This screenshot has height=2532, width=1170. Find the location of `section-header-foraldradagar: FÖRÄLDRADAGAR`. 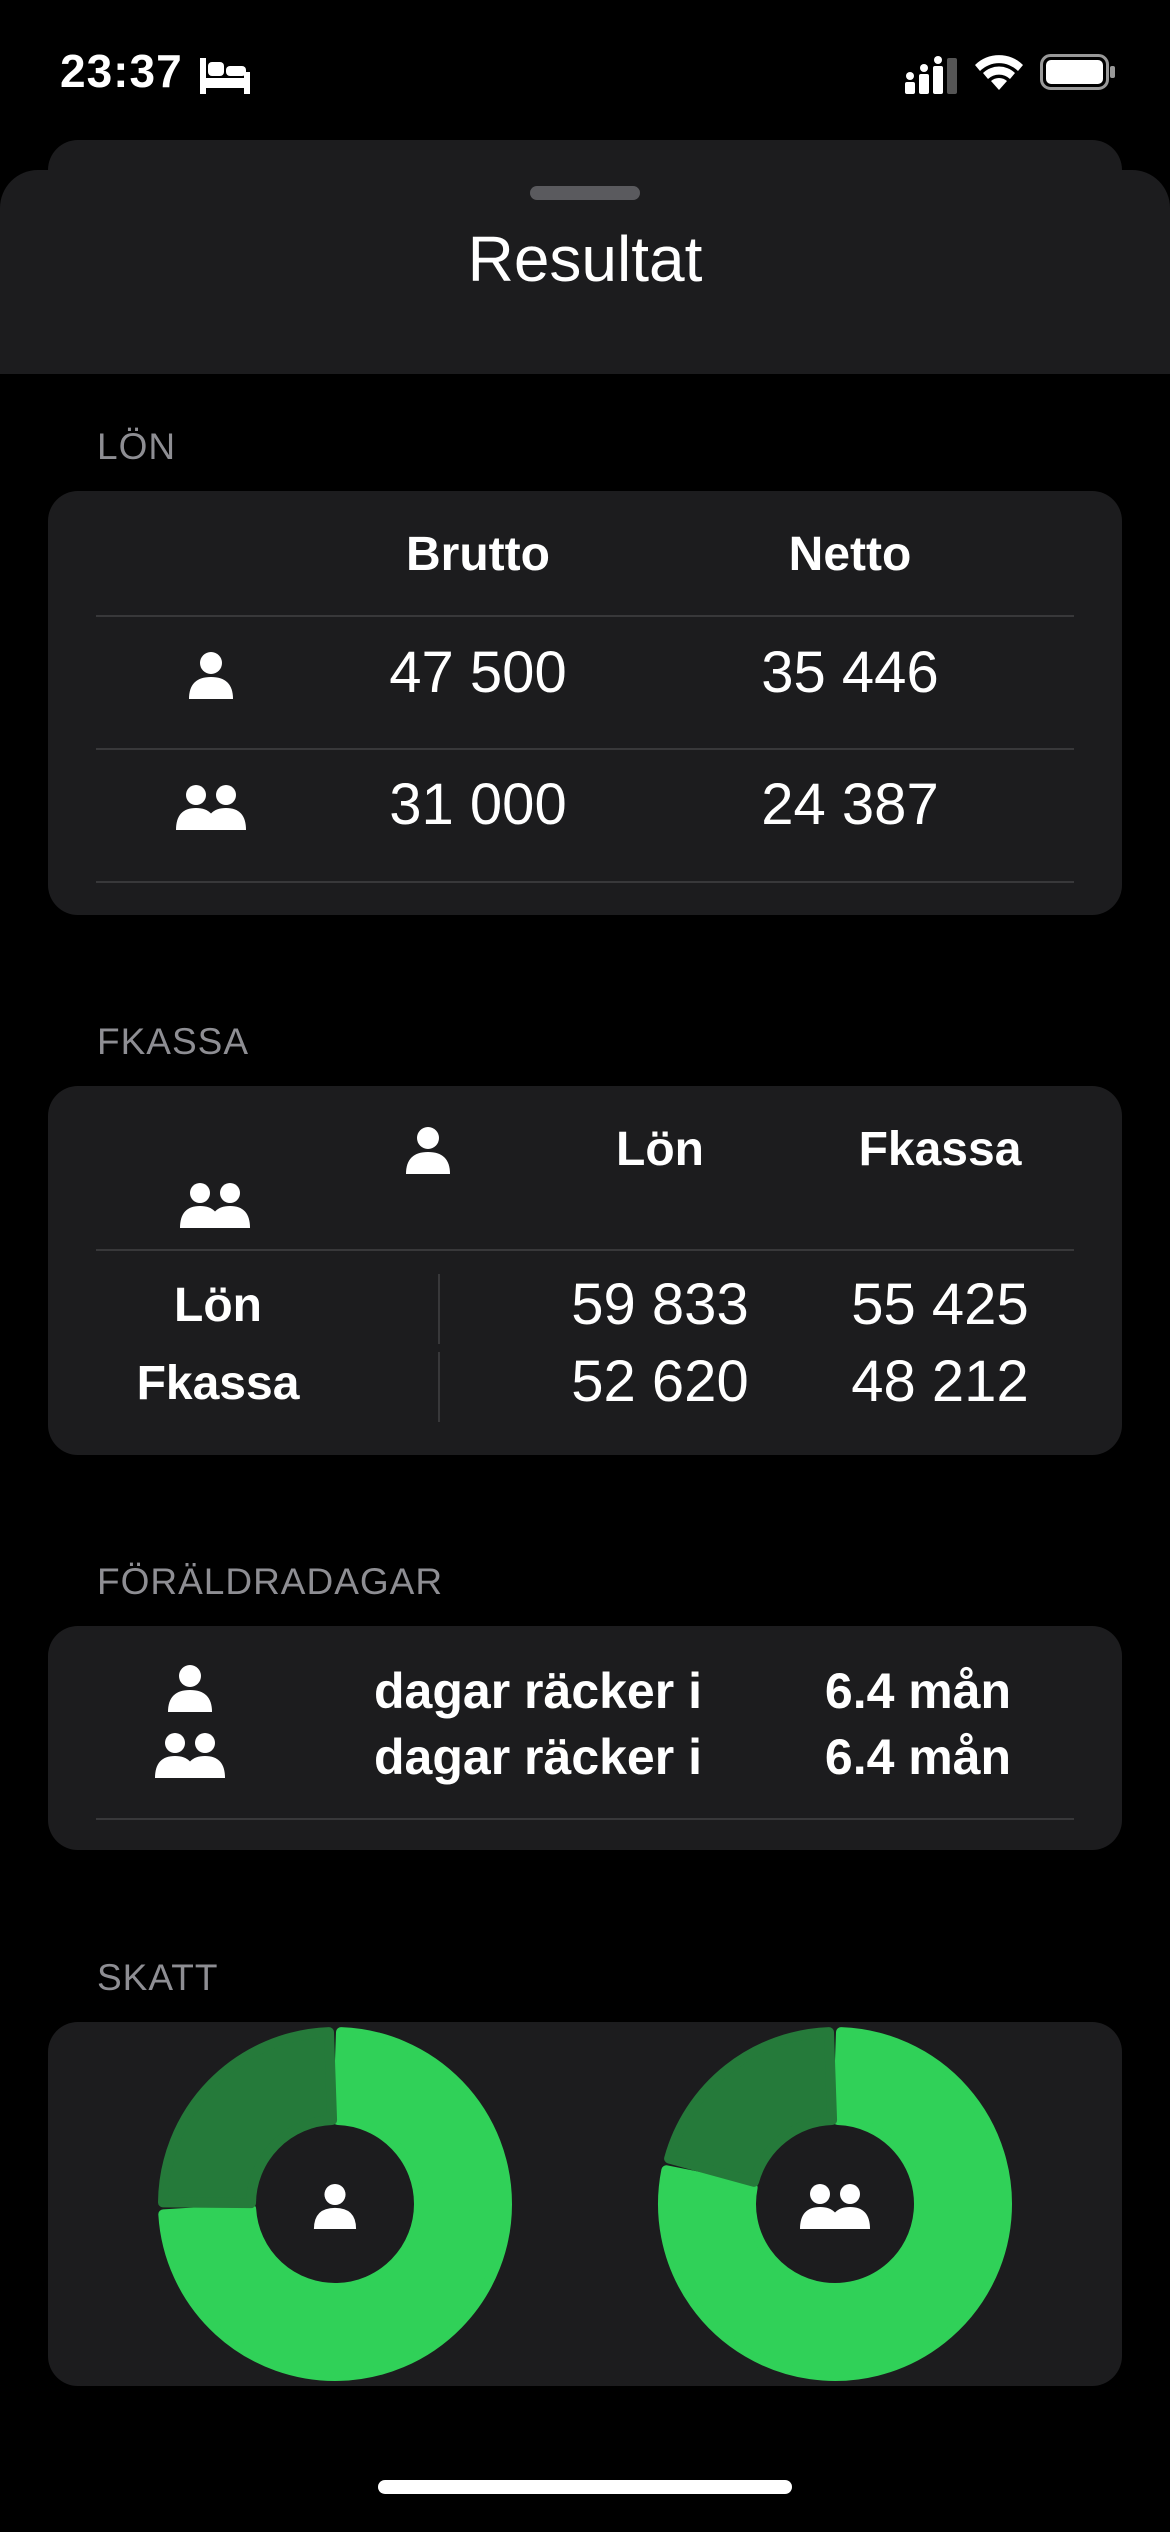

section-header-foraldradagar: FÖRÄLDRADAGAR is located at coordinates (270, 1581).